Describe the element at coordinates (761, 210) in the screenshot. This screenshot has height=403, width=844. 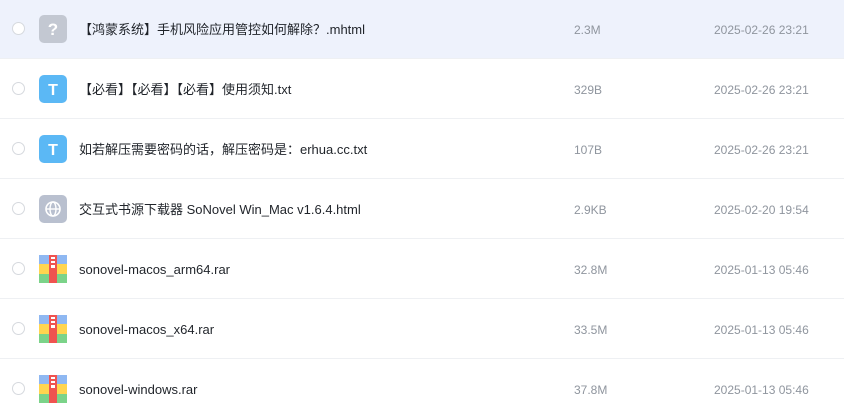
I see `file-modified-date: 2025-02-20 19:54` at that location.